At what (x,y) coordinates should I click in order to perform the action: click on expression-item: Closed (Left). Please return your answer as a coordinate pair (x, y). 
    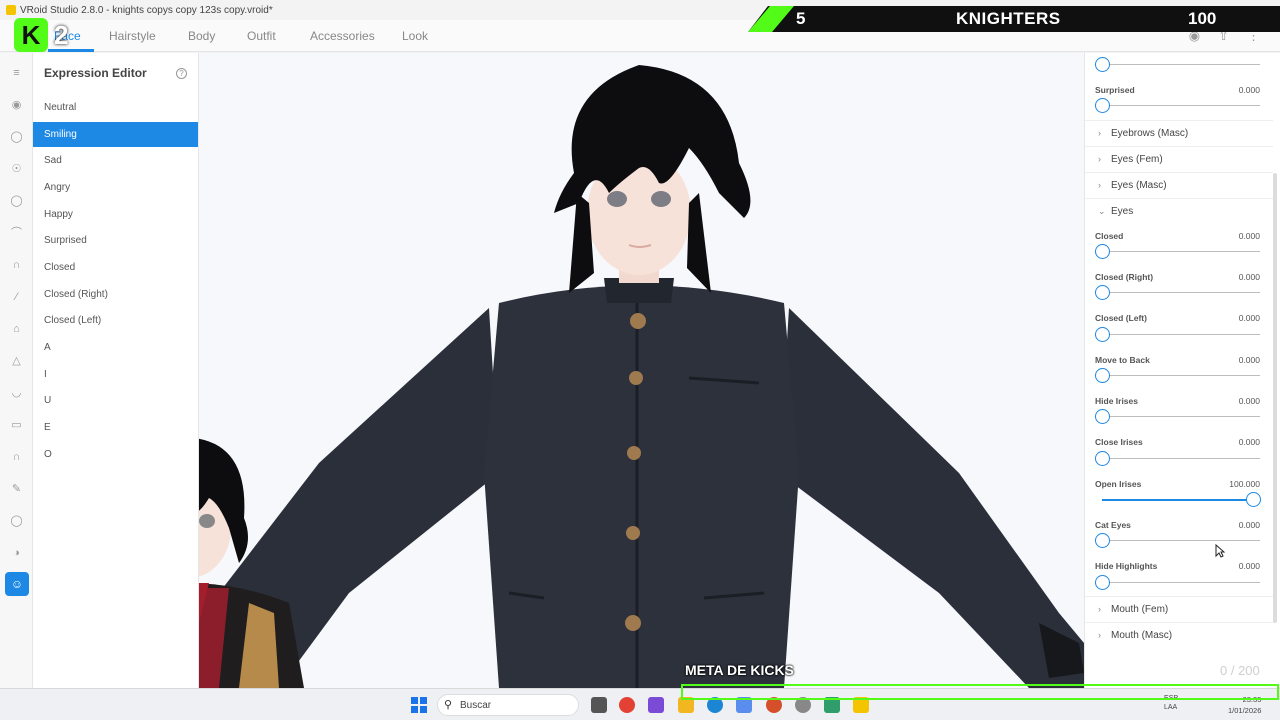
    Looking at the image, I should click on (115, 320).